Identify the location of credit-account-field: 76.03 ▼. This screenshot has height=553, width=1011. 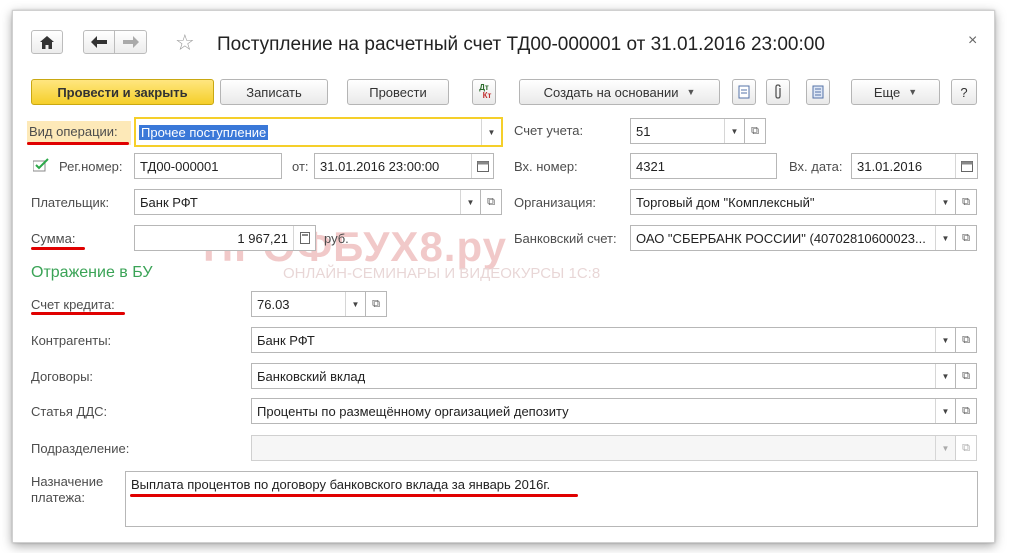
(308, 304).